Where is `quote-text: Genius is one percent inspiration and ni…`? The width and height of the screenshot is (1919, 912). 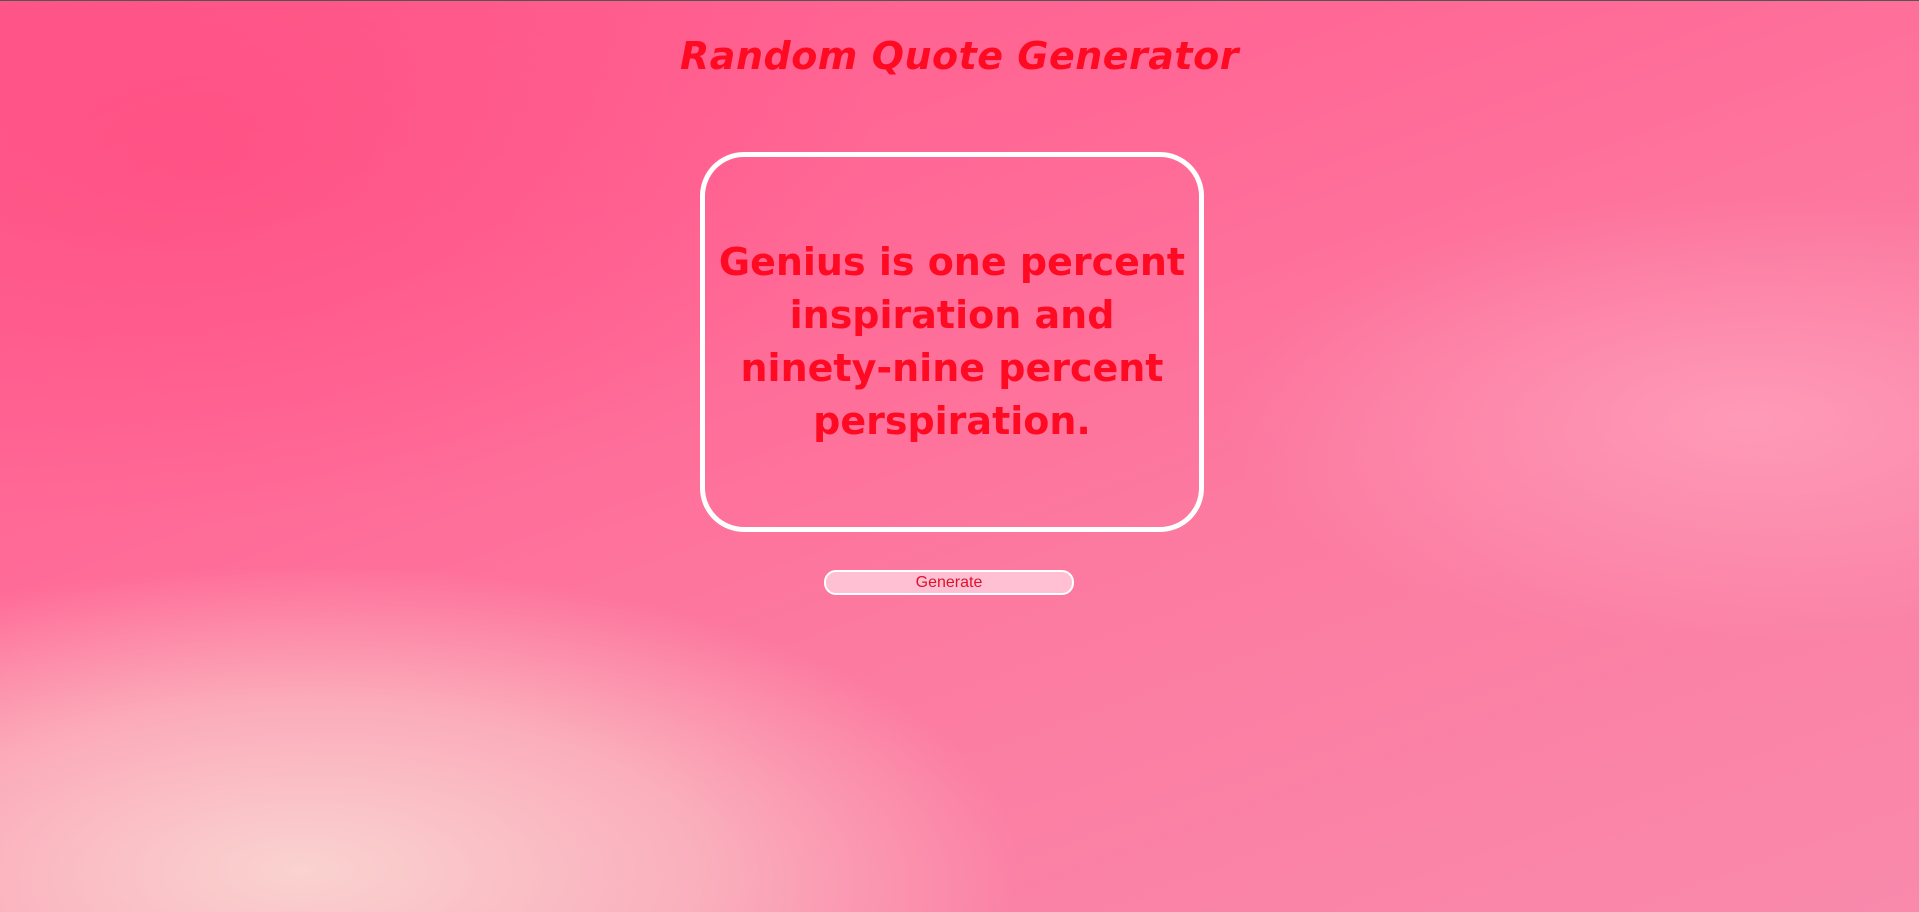
quote-text: Genius is one percent inspiration and ni… is located at coordinates (952, 341).